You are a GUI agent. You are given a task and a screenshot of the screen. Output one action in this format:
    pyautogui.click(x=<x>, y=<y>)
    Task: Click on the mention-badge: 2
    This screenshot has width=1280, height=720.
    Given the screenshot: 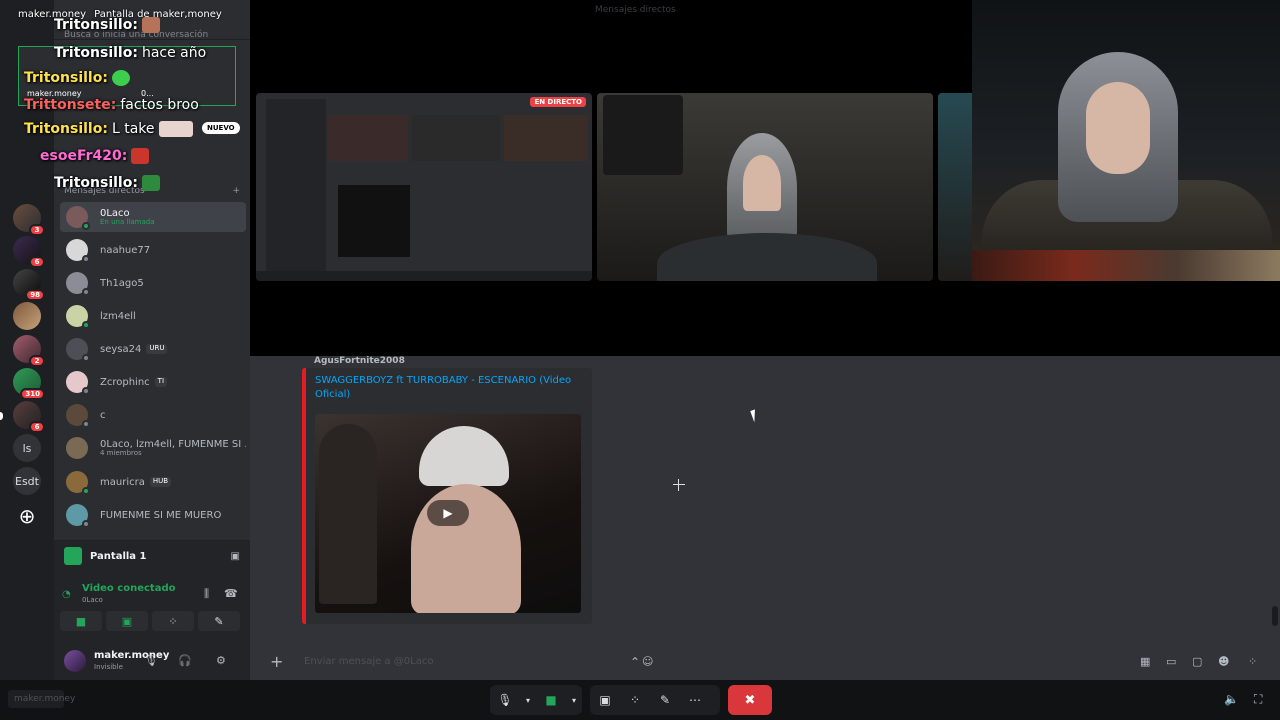 What is the action you would take?
    pyautogui.click(x=37, y=361)
    